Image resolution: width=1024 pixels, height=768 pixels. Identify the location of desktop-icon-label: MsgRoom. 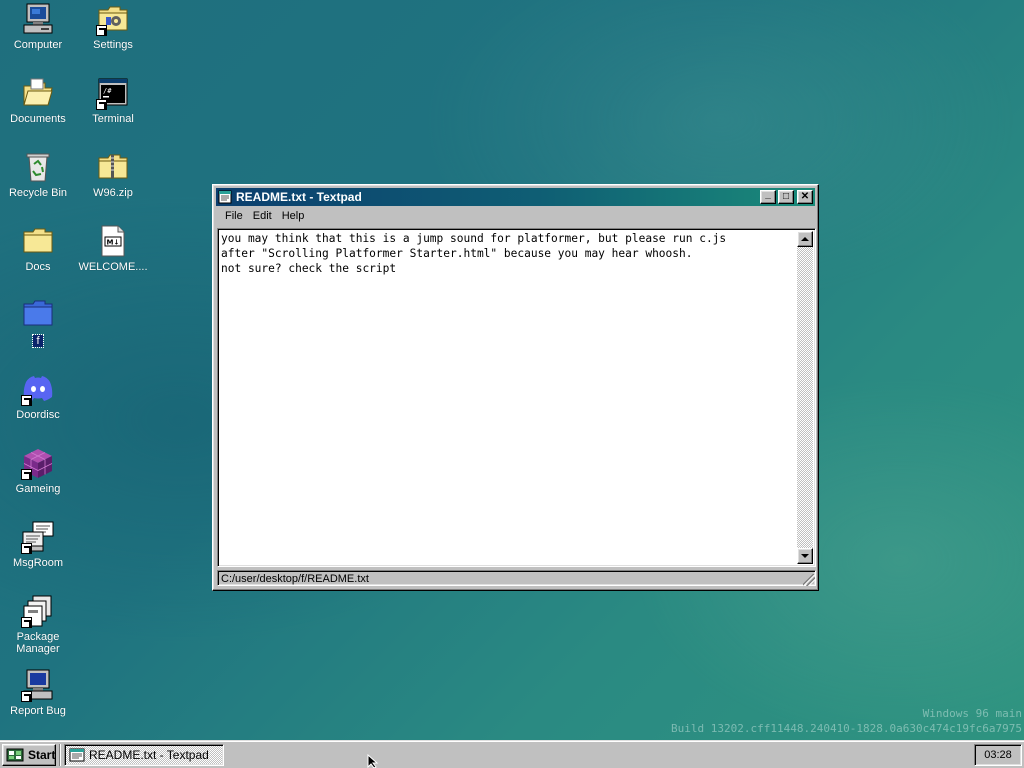
(38, 563).